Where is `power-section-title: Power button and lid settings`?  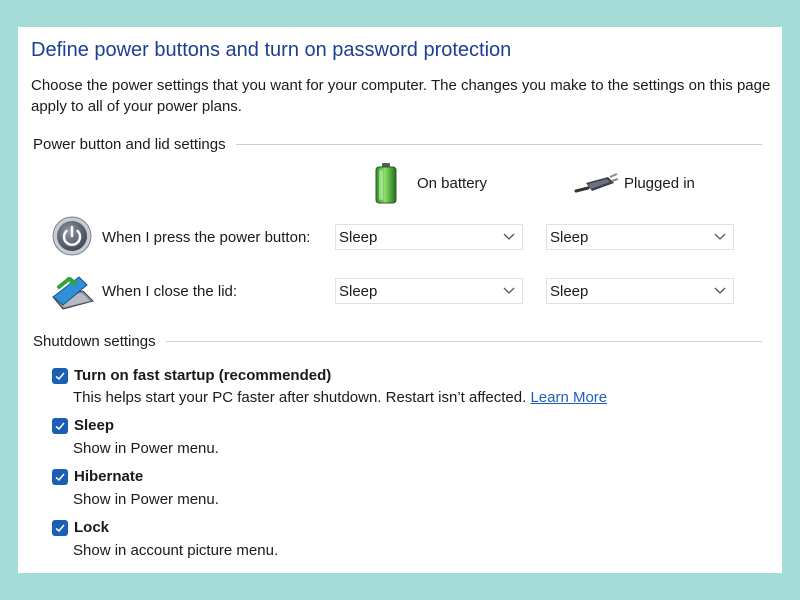 power-section-title: Power button and lid settings is located at coordinates (129, 144).